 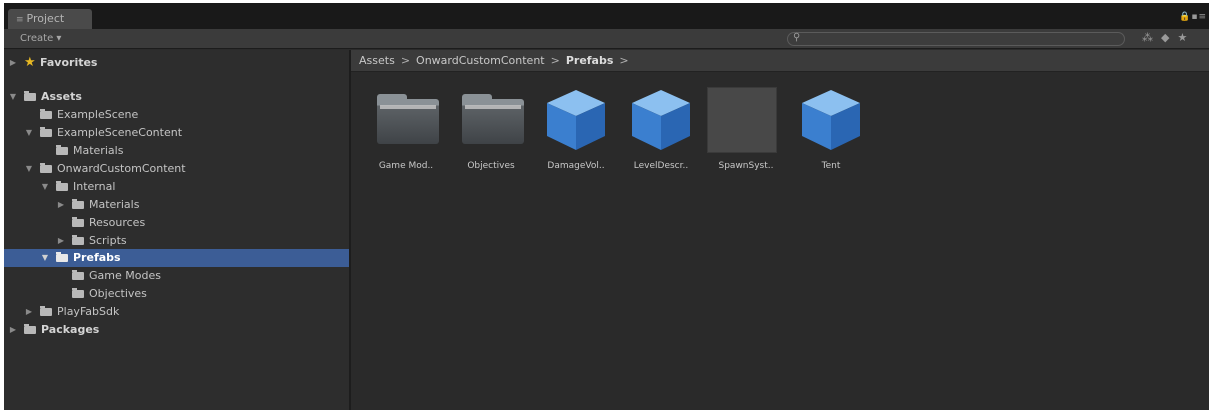 What do you see at coordinates (176, 294) in the screenshot?
I see `tree-item-objectives: Objectives` at bounding box center [176, 294].